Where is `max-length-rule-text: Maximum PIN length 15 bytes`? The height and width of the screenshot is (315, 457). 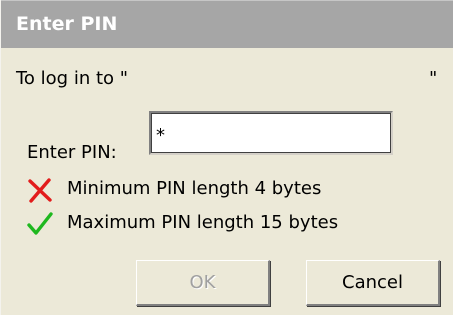
max-length-rule-text: Maximum PIN length 15 bytes is located at coordinates (203, 222).